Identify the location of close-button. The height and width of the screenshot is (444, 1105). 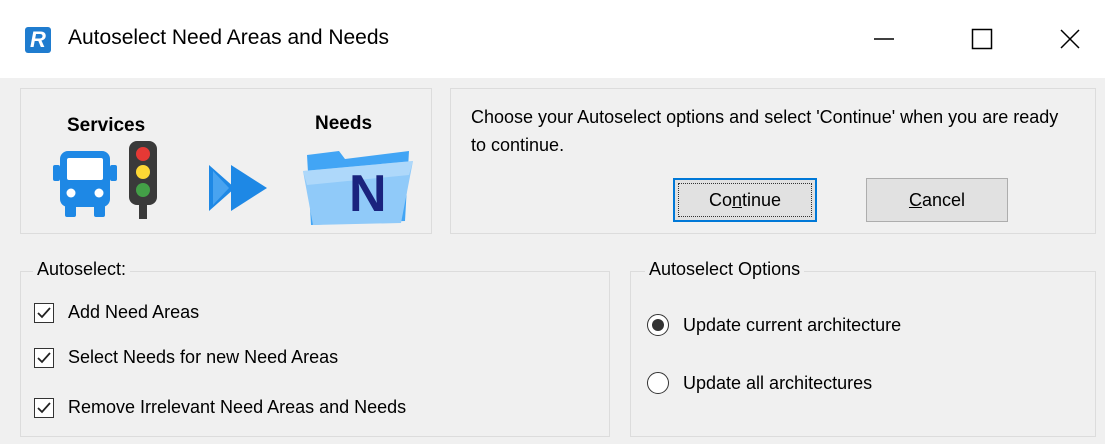
(1070, 39).